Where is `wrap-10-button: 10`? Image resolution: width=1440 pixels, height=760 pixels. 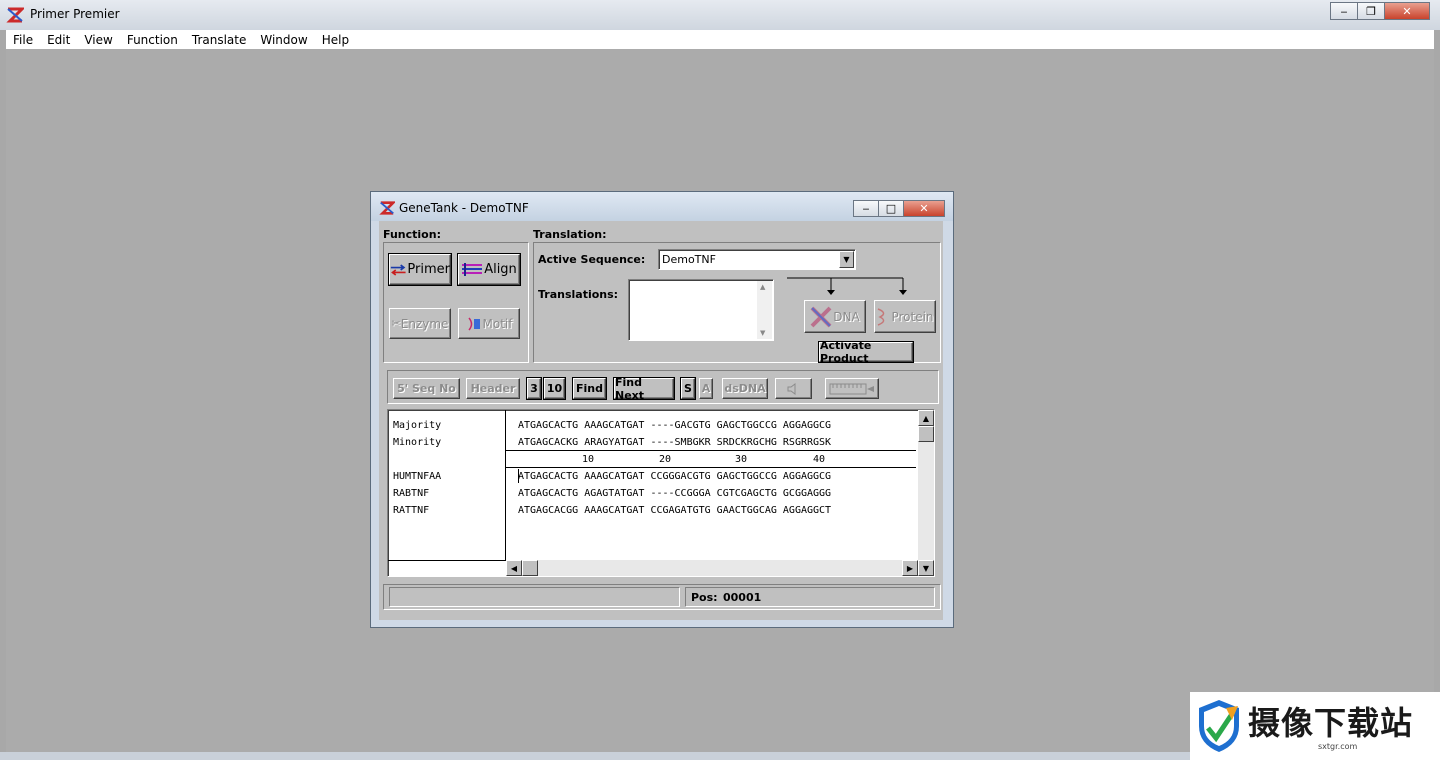
wrap-10-button: 10 is located at coordinates (554, 388).